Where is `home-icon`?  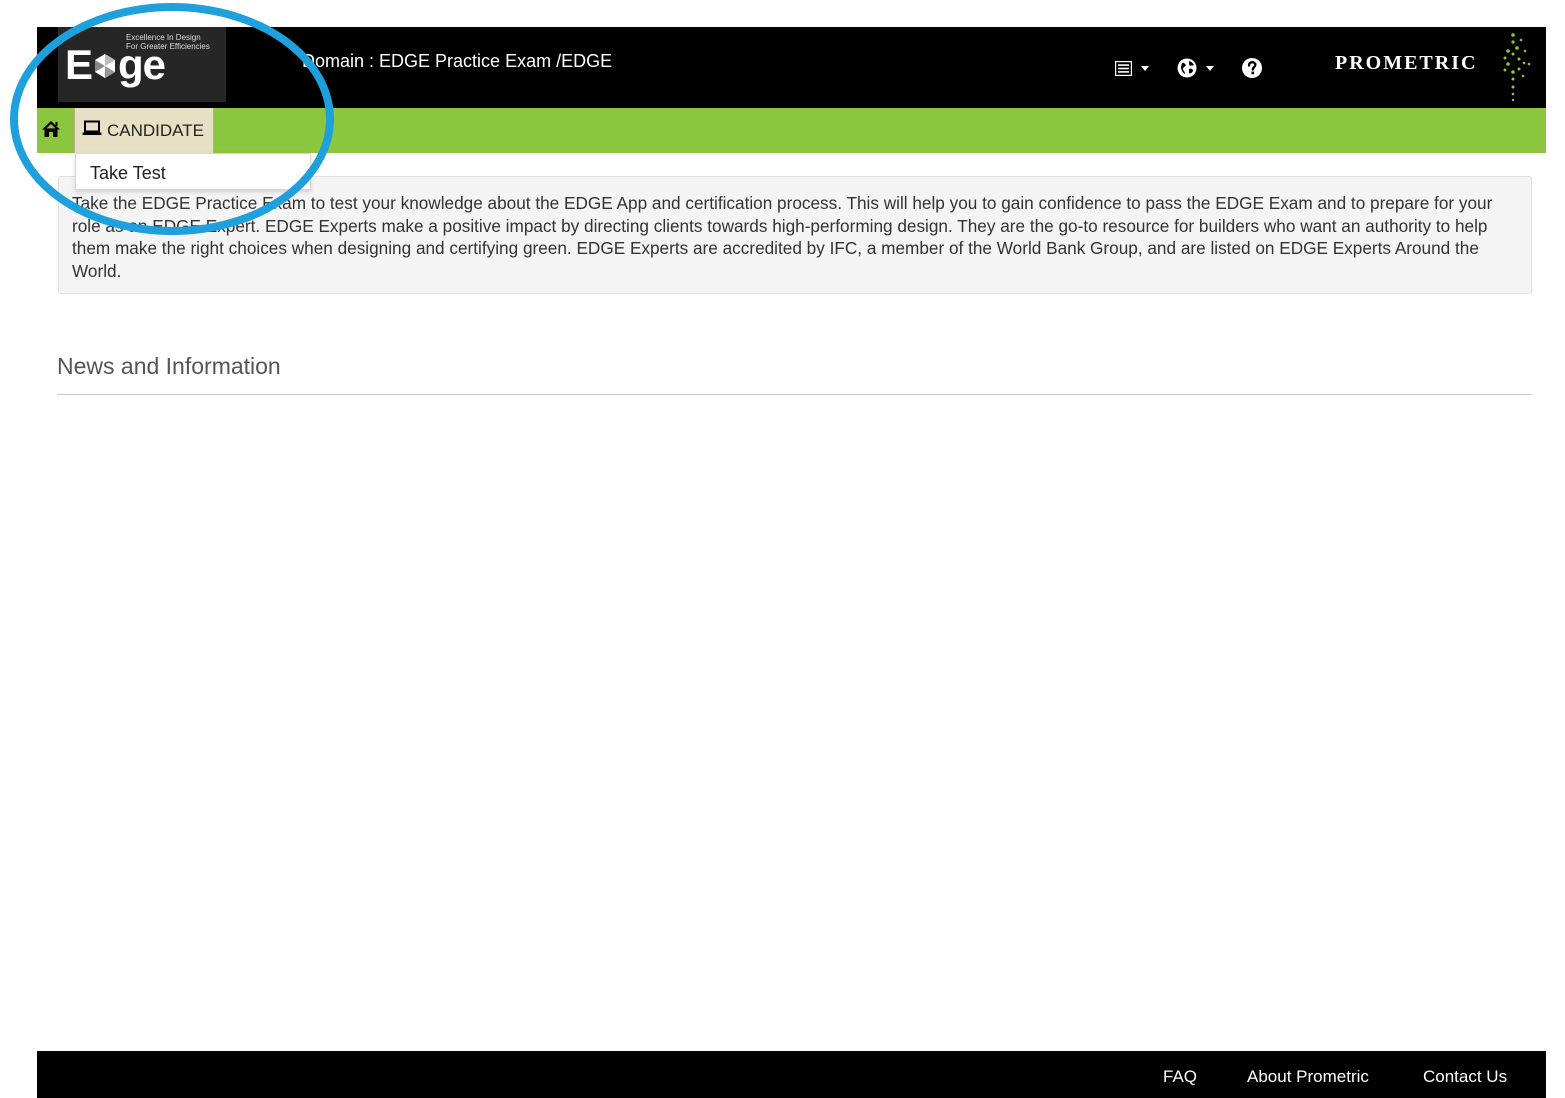 home-icon is located at coordinates (51, 131).